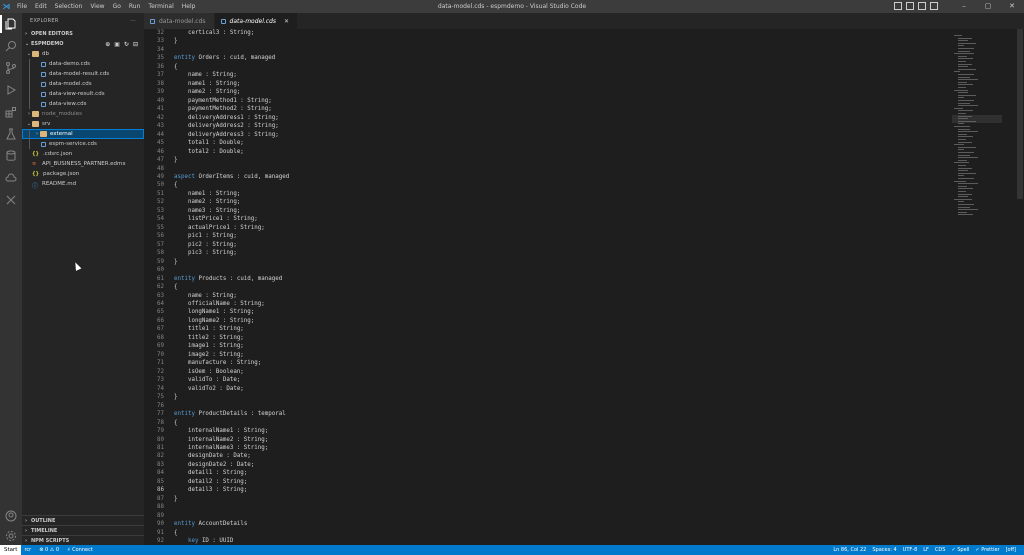 This screenshot has width=1024, height=555. What do you see at coordinates (884, 550) in the screenshot?
I see `status-item-1: Spaces: 4` at bounding box center [884, 550].